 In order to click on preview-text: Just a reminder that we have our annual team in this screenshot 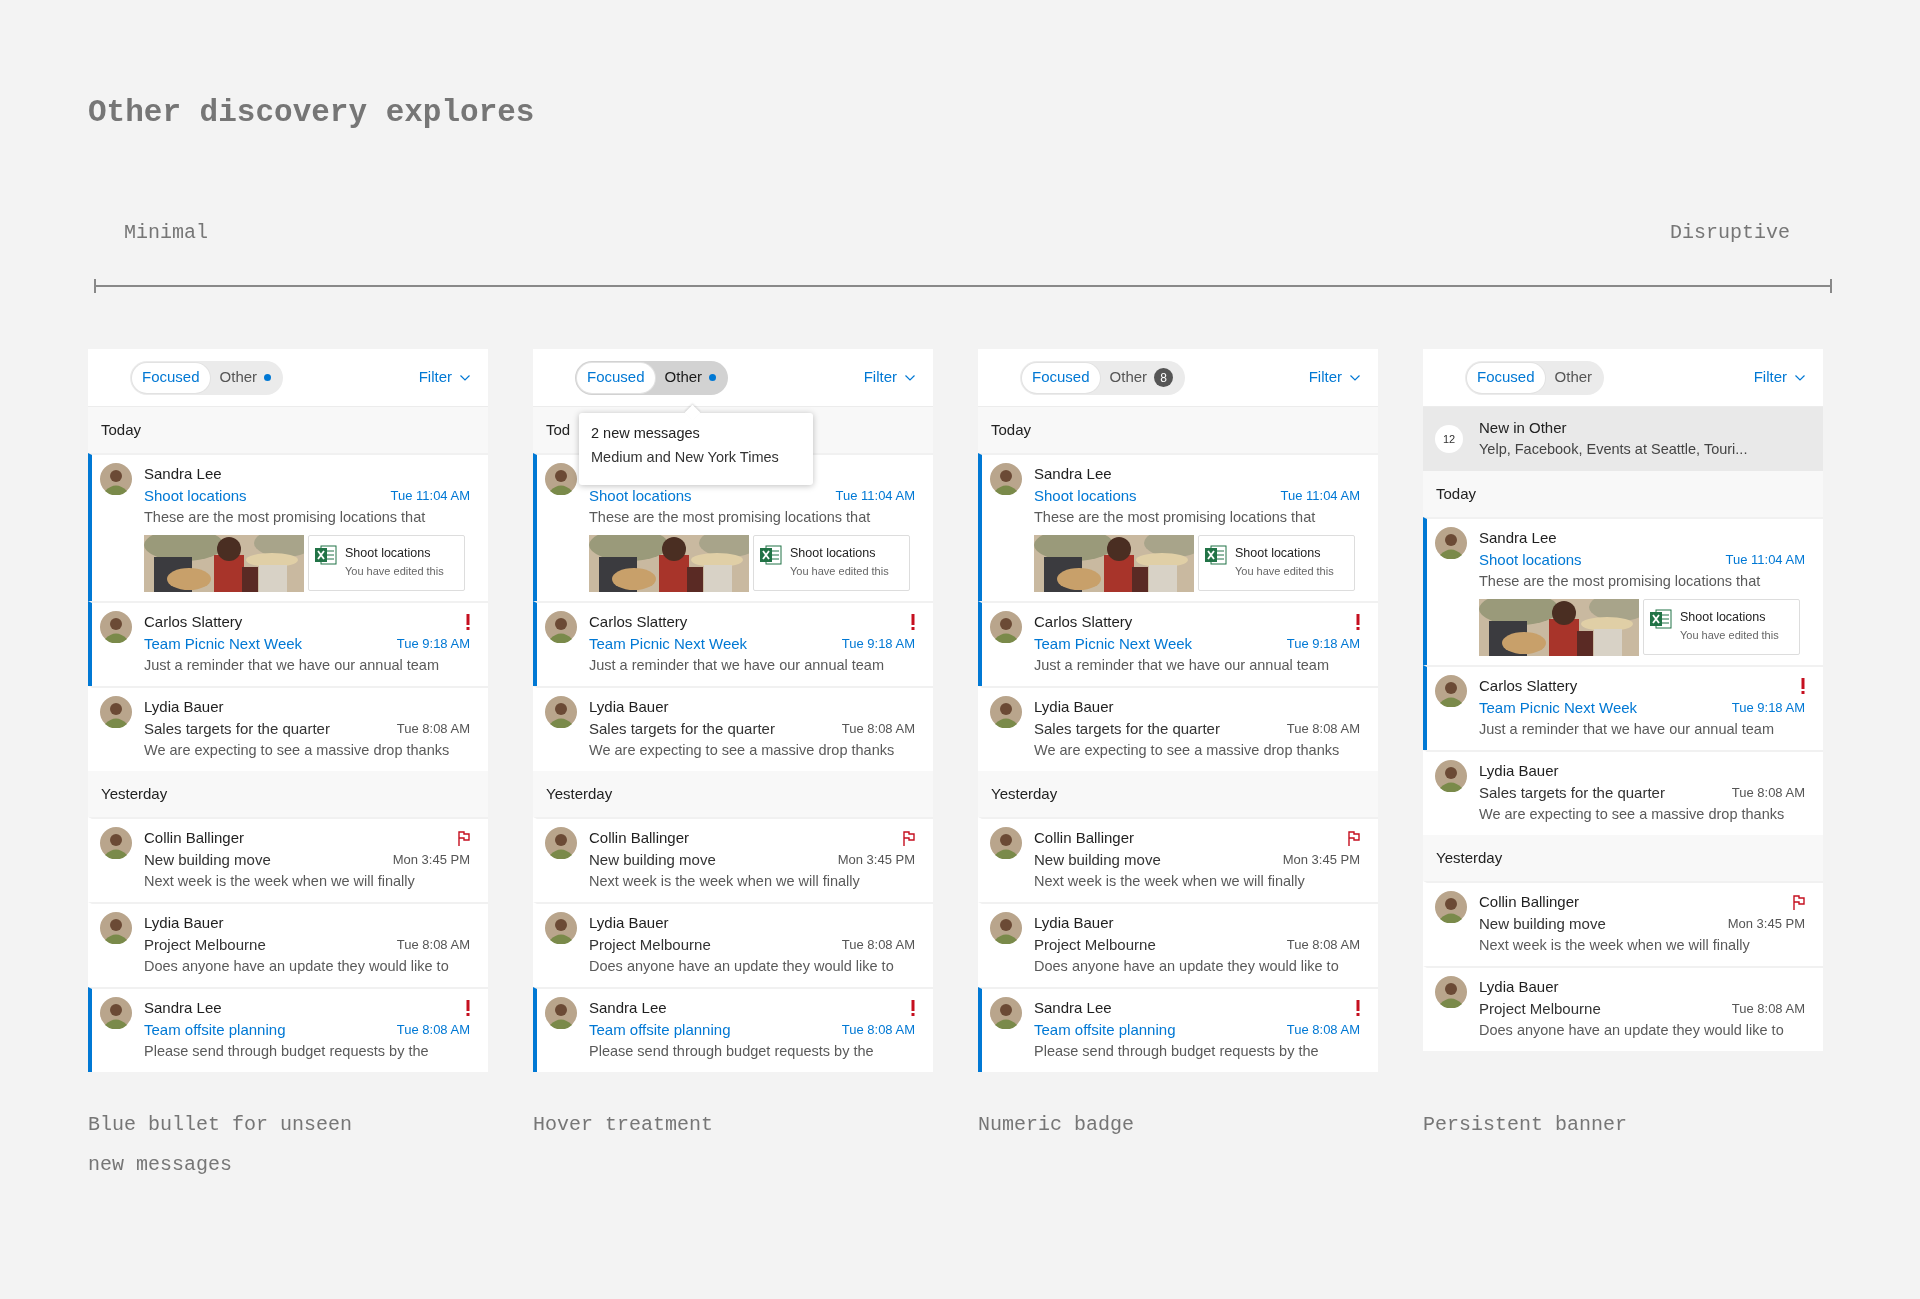, I will do `click(1182, 665)`.